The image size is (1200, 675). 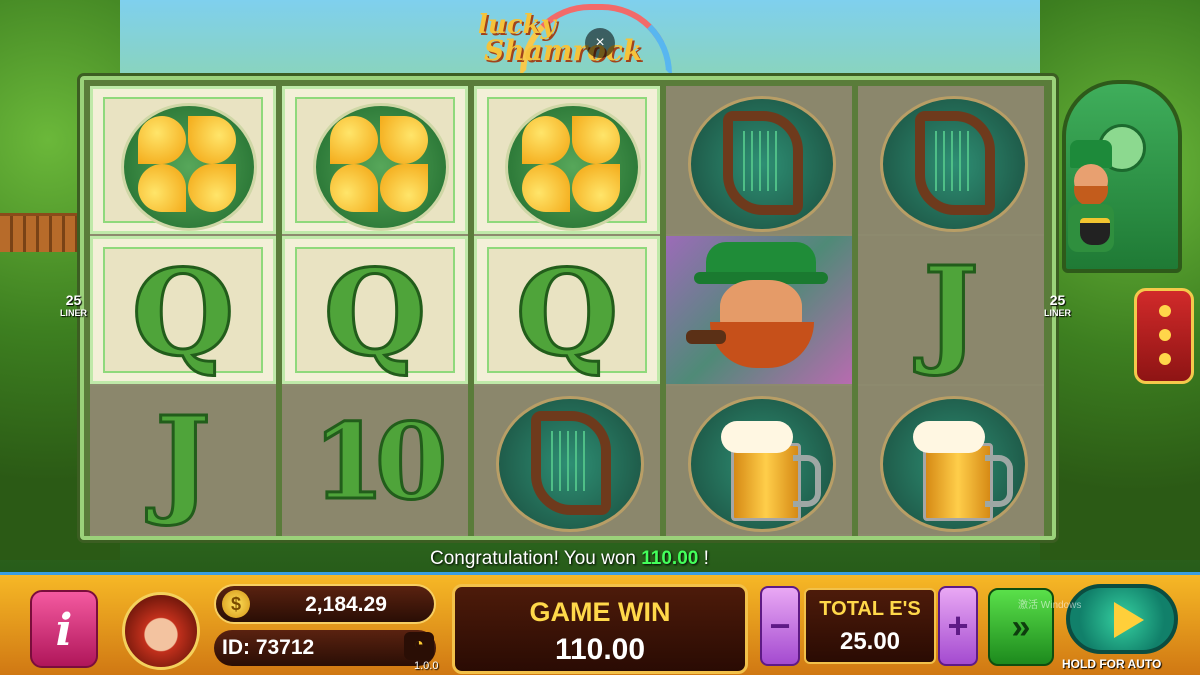 I want to click on liner-right-count: 25, so click(x=1057, y=300).